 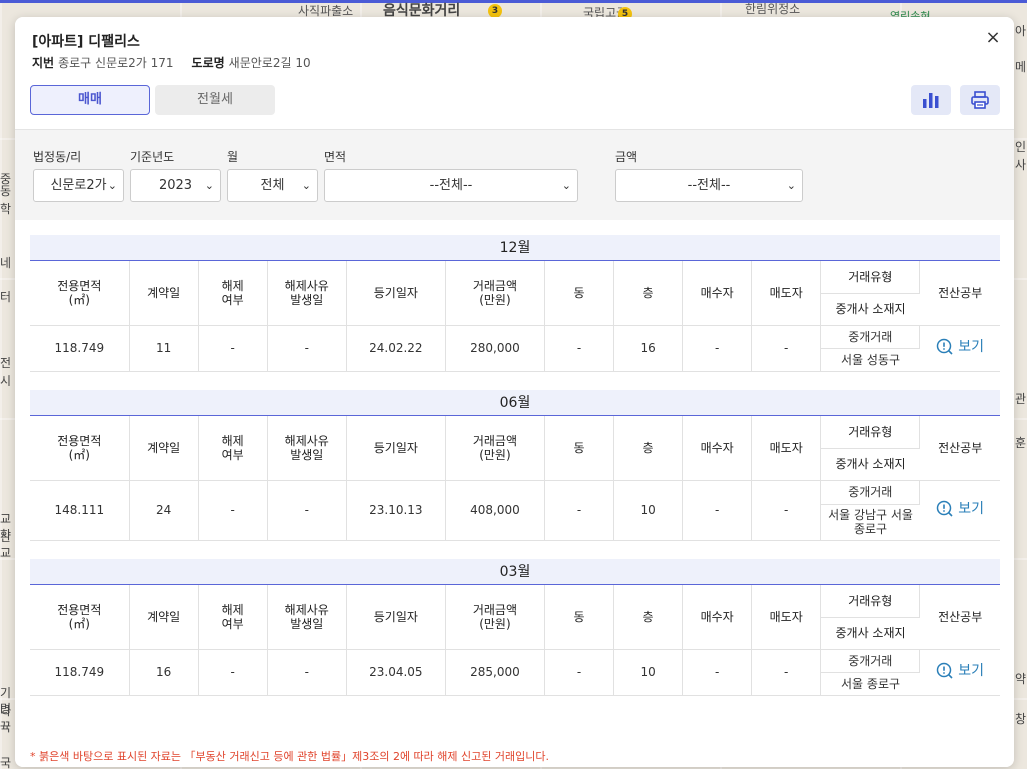 What do you see at coordinates (515, 248) in the screenshot?
I see `month-header: 12월` at bounding box center [515, 248].